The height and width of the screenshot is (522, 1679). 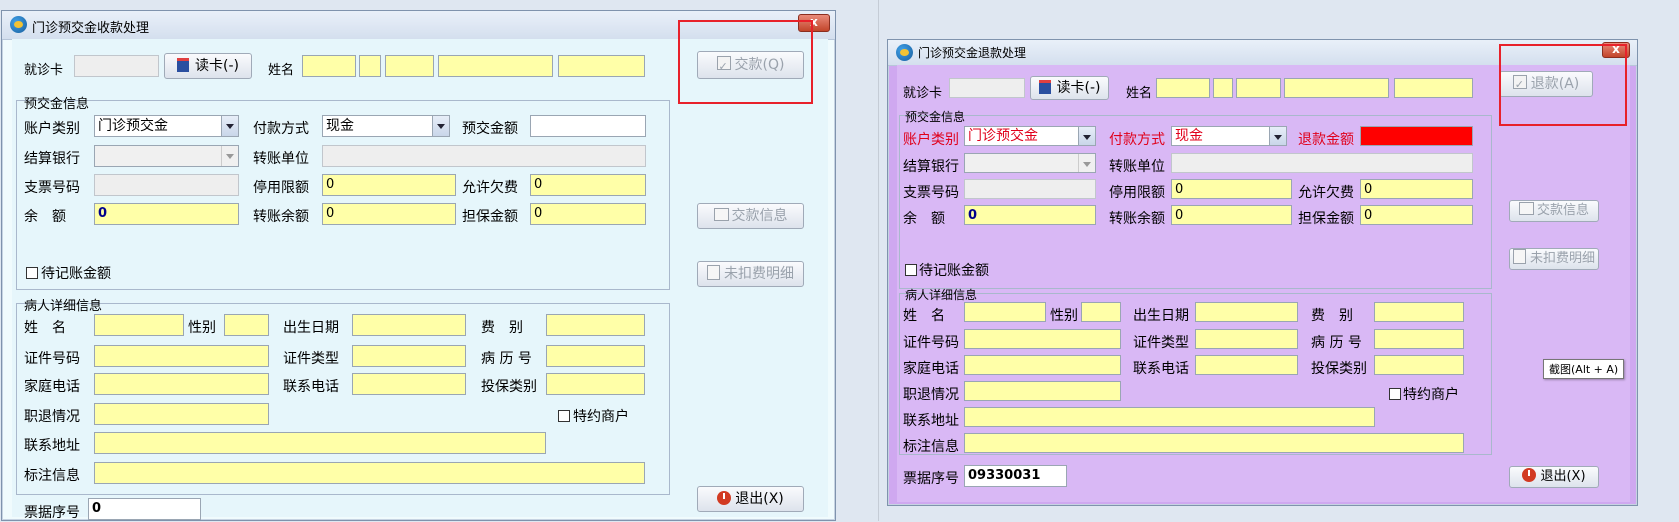 What do you see at coordinates (1161, 316) in the screenshot?
I see `birth-label: 出生日期` at bounding box center [1161, 316].